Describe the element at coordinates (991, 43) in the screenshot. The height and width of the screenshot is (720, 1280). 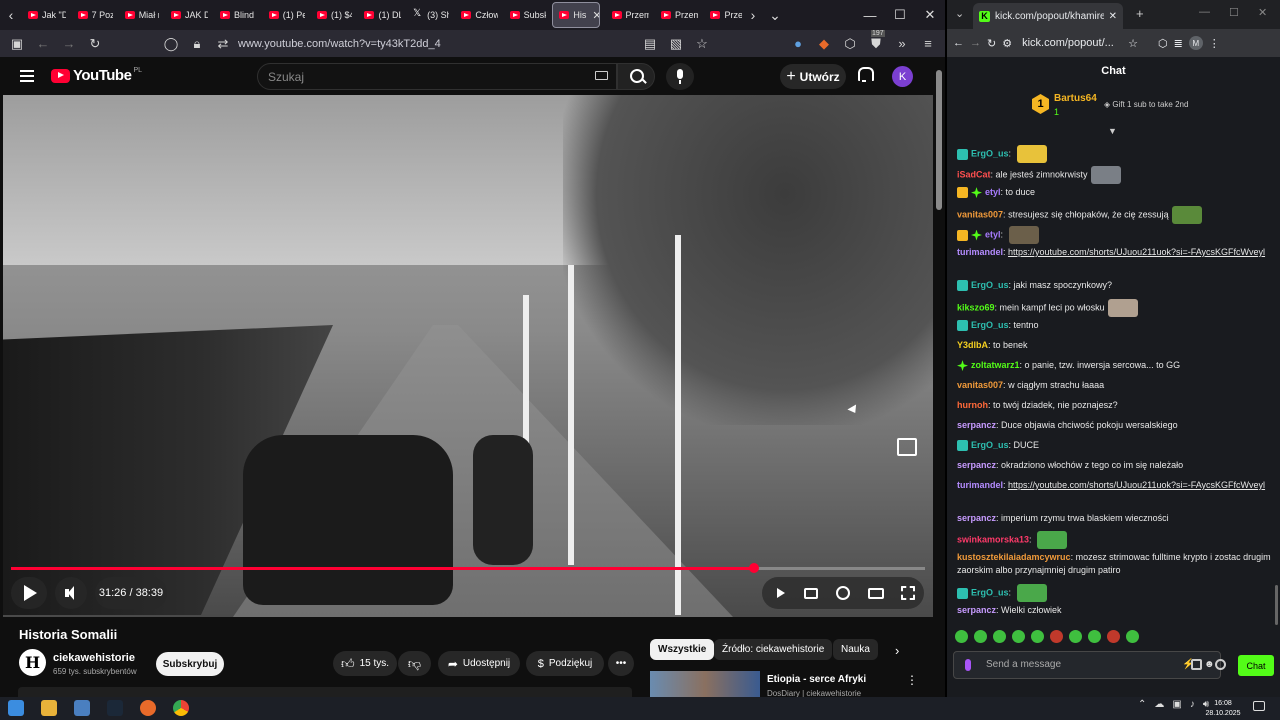
I see `chrome-reload-icon: ↻` at that location.